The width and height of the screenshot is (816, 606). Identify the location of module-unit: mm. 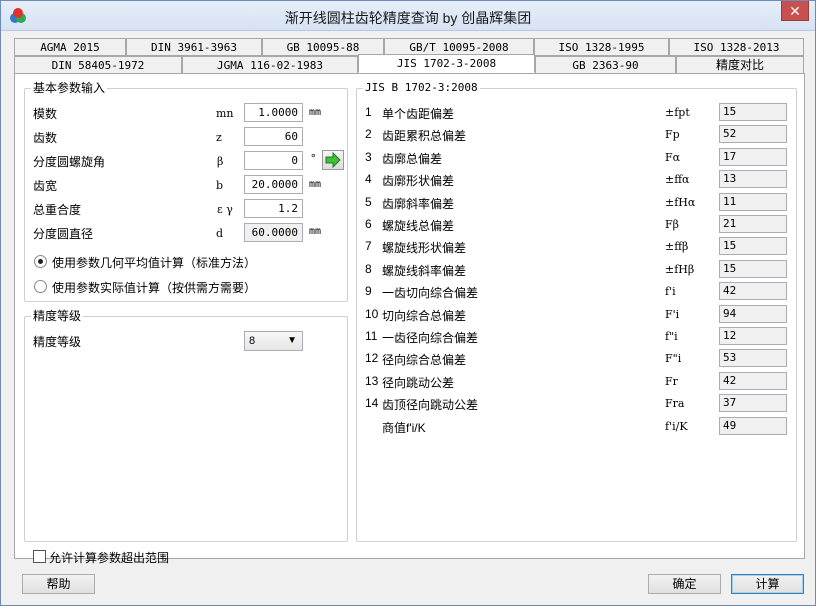
(315, 112).